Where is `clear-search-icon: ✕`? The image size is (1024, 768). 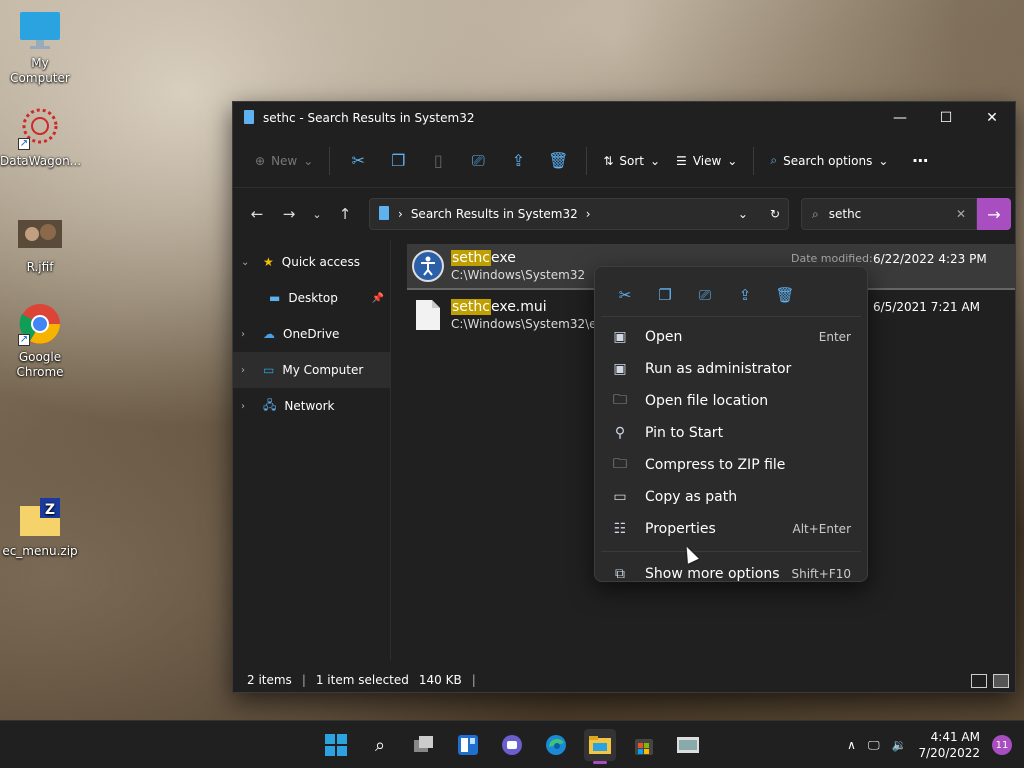
clear-search-icon: ✕ is located at coordinates (961, 214).